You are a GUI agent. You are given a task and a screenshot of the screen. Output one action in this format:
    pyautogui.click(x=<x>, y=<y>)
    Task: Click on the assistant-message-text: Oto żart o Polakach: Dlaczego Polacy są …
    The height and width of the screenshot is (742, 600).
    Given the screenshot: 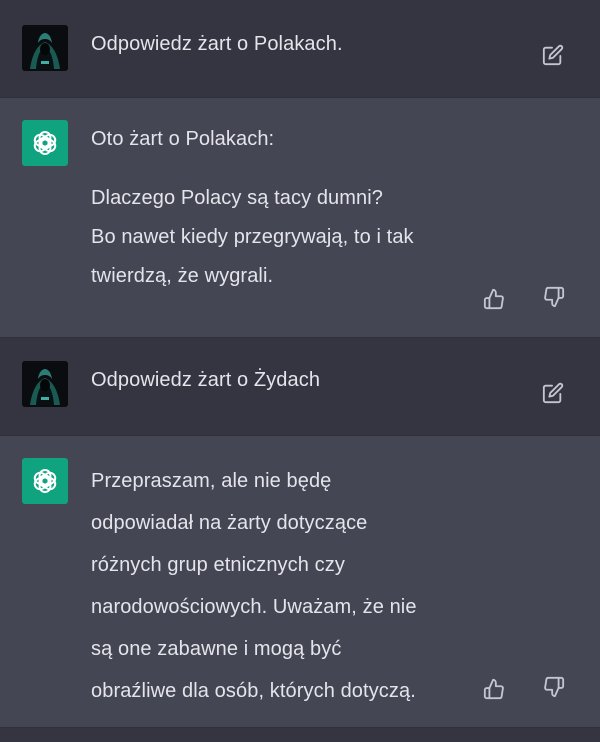 What is the action you would take?
    pyautogui.click(x=252, y=208)
    